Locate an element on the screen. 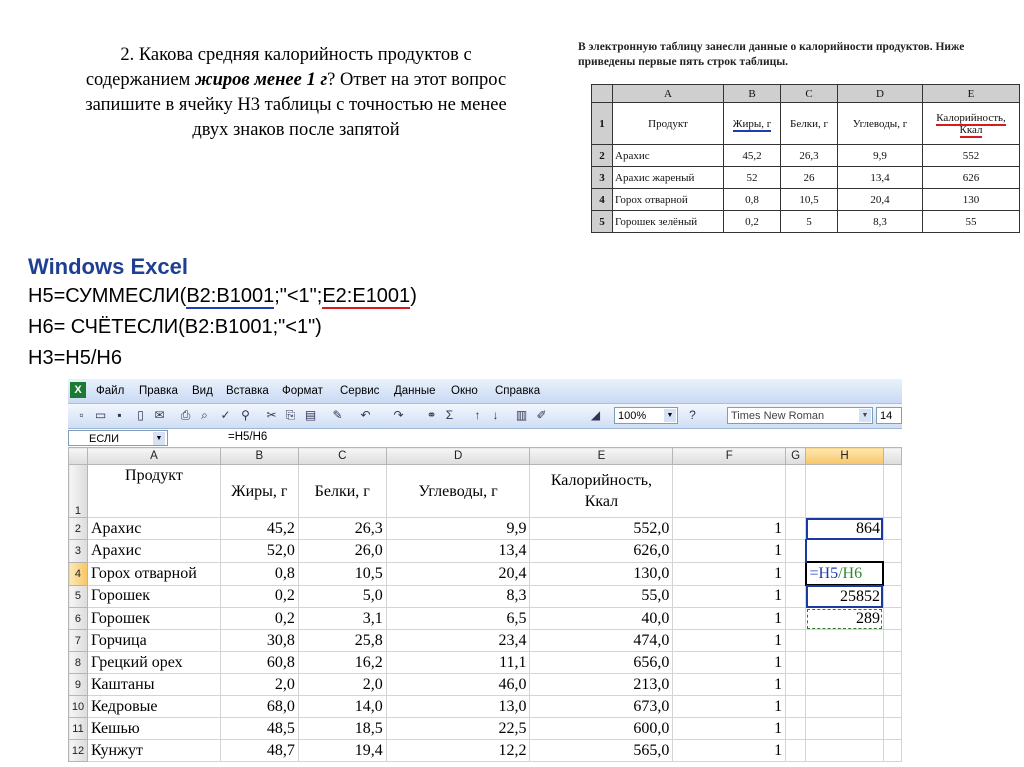 The height and width of the screenshot is (767, 1024). undo-icon: ↶ is located at coordinates (365, 415).